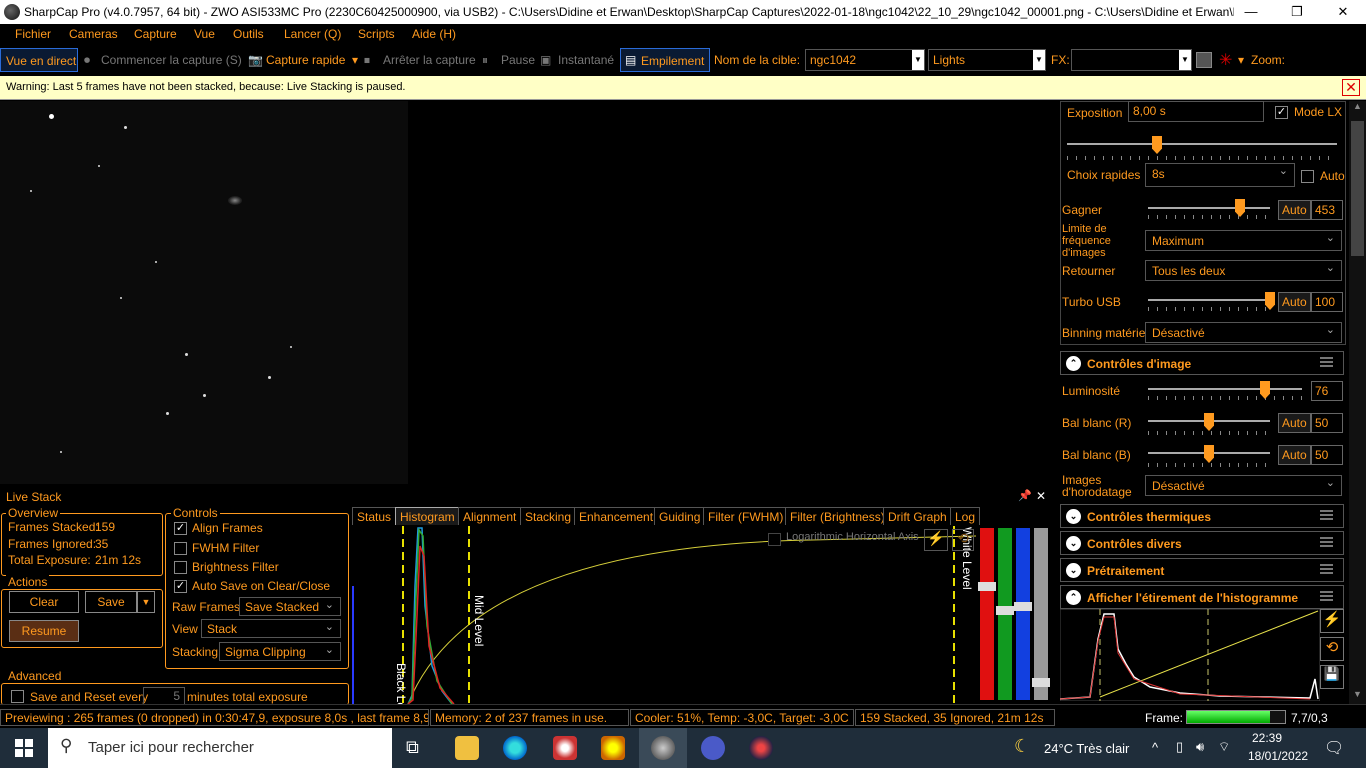 The width and height of the screenshot is (1366, 768). I want to click on brightness-filter-checkbox, so click(180, 567).